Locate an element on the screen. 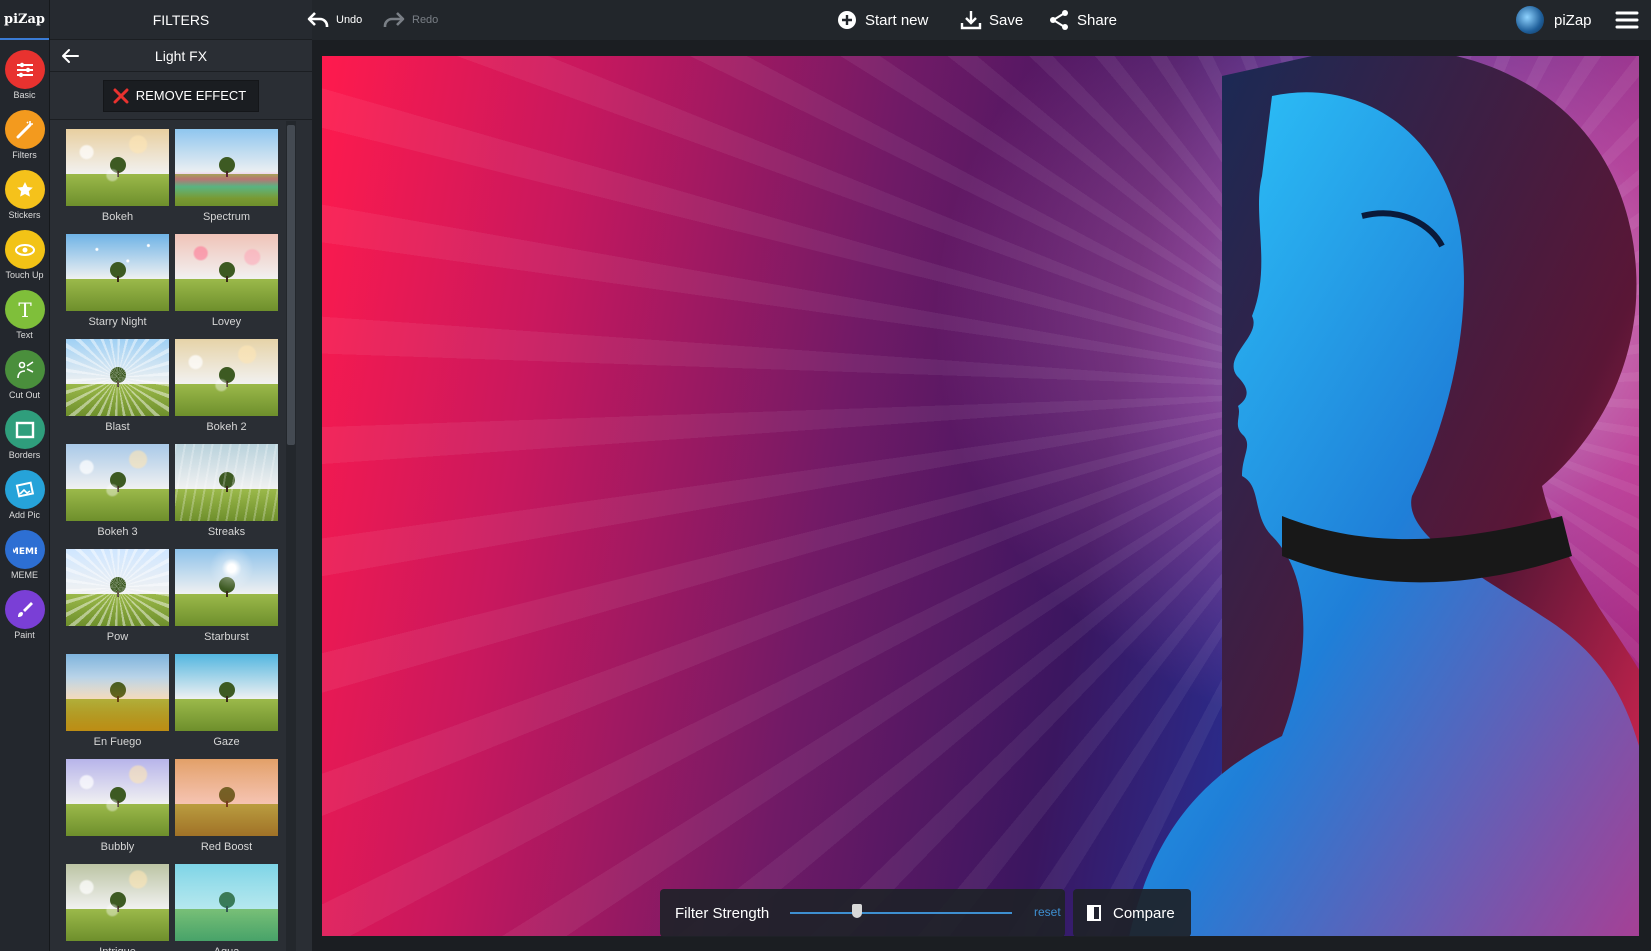 Image resolution: width=1651 pixels, height=951 pixels. filter-tile-bokeh-3: Bokeh 3 is located at coordinates (117, 496).